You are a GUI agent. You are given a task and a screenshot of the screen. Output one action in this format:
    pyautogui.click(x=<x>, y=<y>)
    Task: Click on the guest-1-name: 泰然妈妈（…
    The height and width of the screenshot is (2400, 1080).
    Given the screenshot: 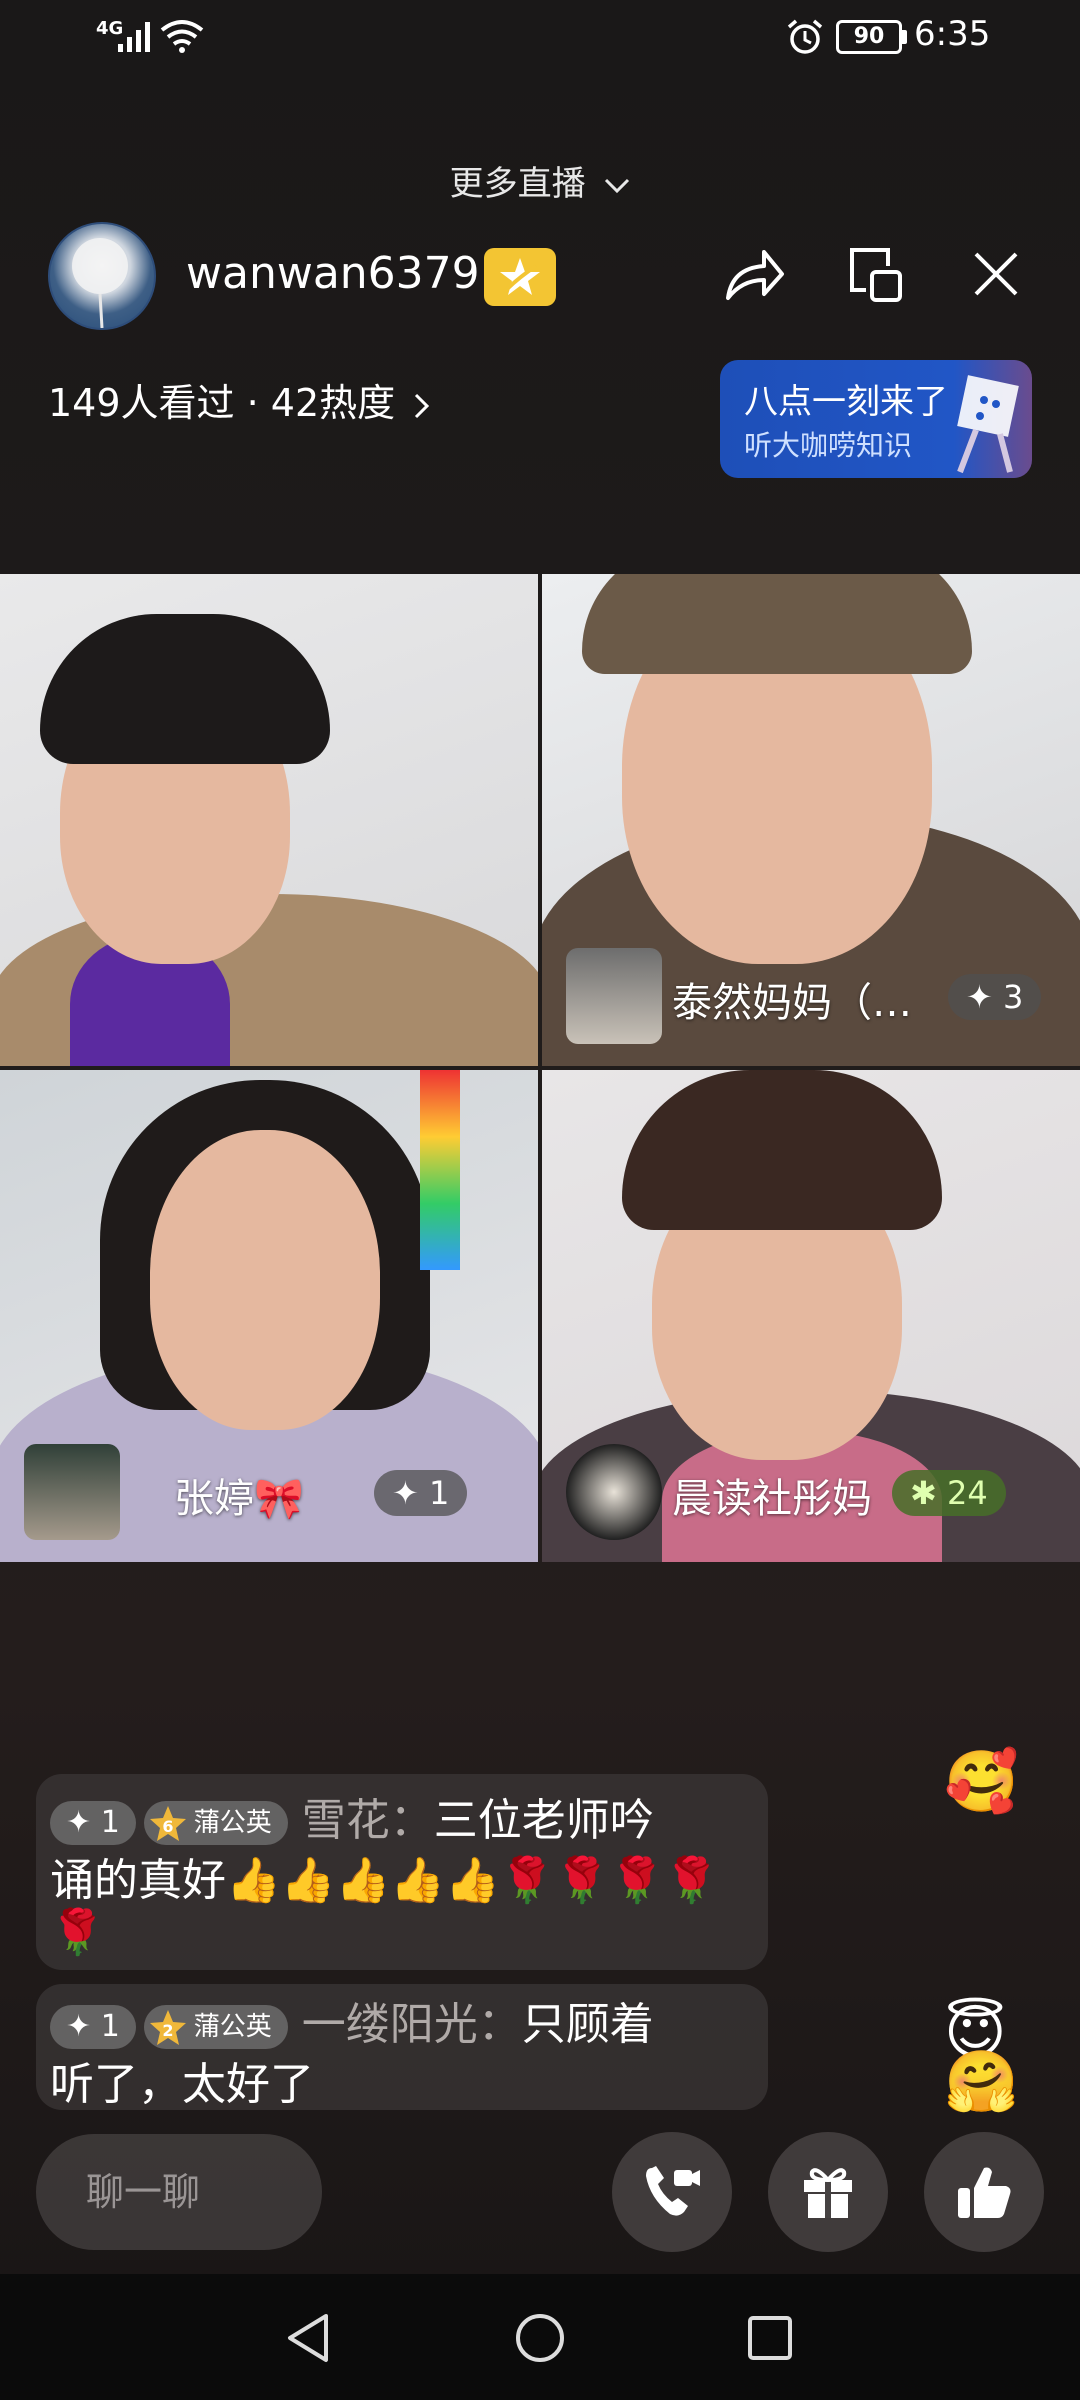 What is the action you would take?
    pyautogui.click(x=792, y=1003)
    